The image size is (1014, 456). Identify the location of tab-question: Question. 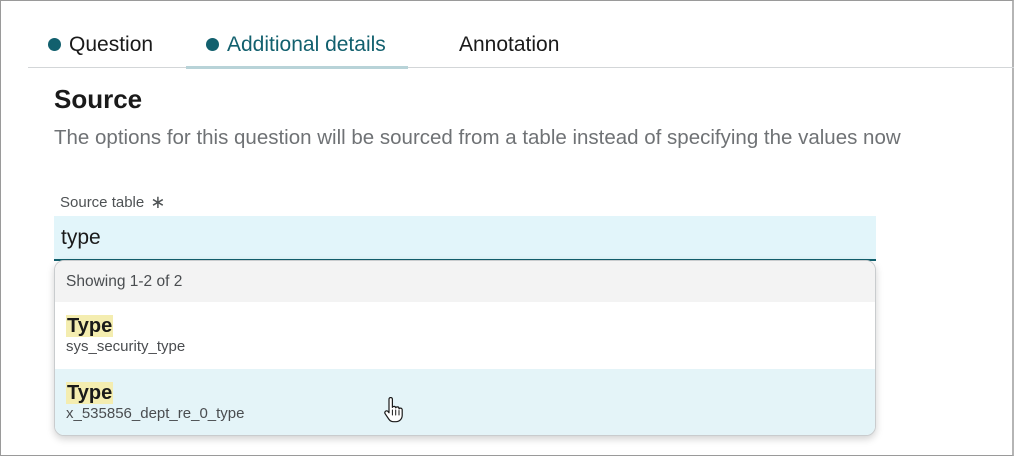
(100, 44).